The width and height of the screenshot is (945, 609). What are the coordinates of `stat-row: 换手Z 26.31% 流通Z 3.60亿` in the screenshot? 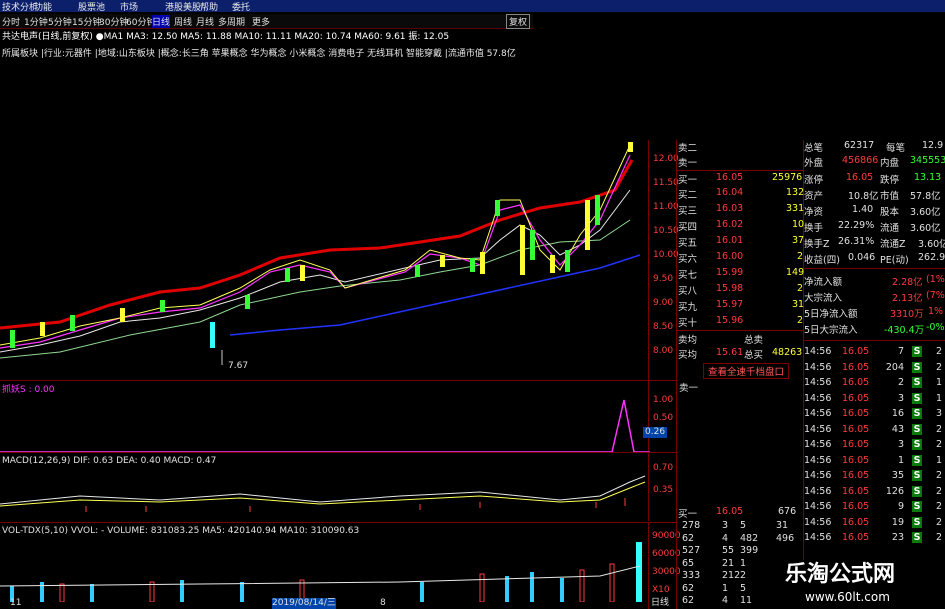 It's located at (874, 243).